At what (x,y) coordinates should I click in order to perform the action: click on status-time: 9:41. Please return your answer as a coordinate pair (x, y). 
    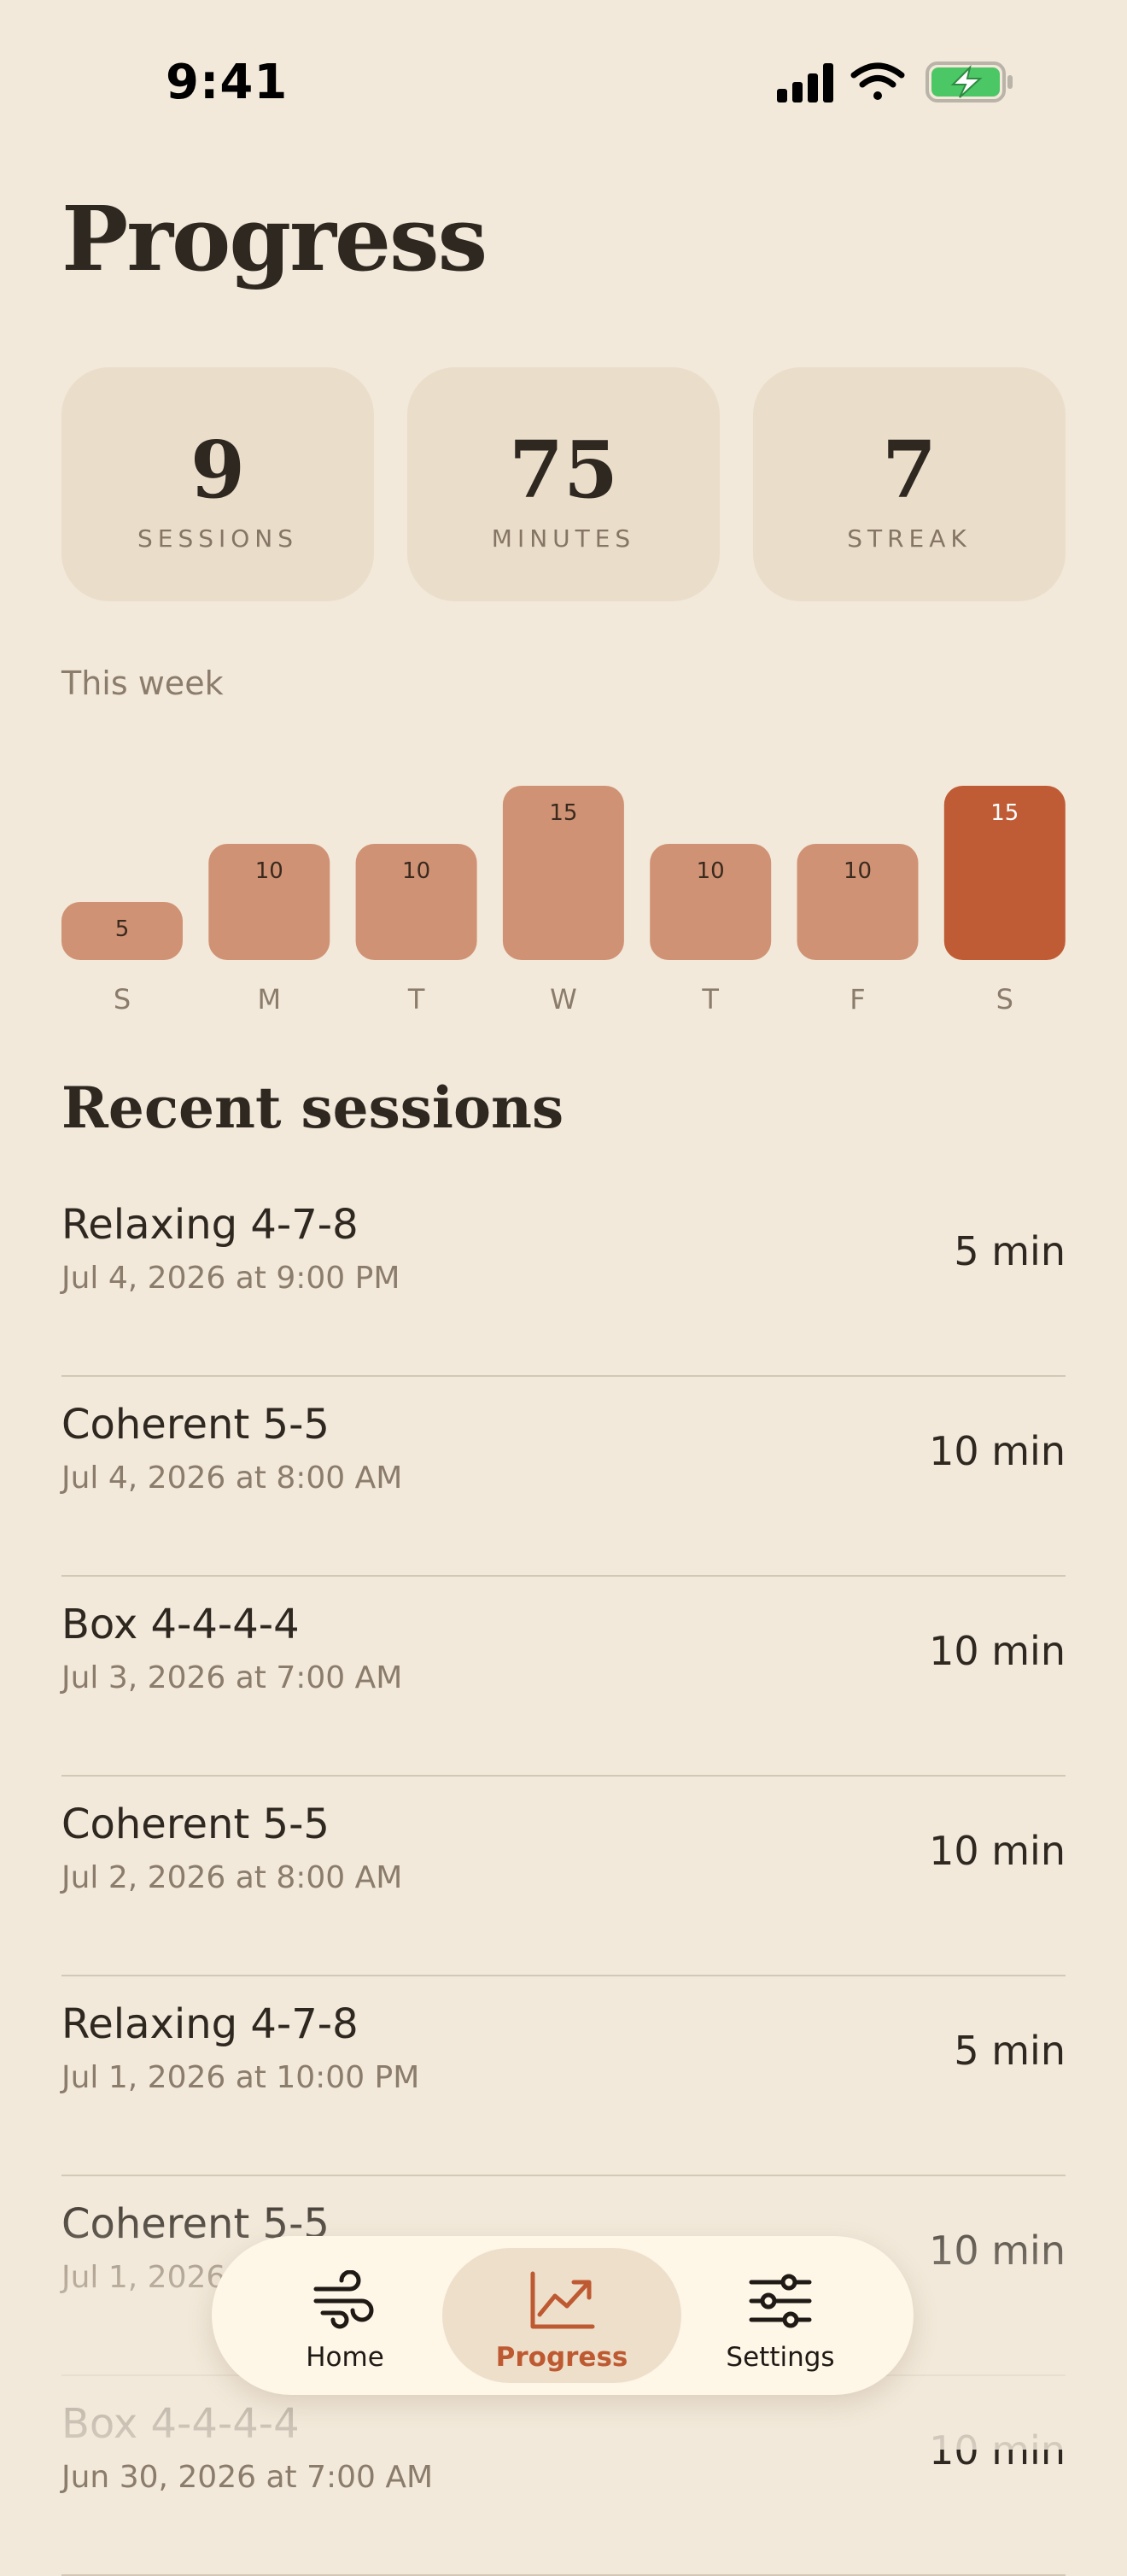
    Looking at the image, I should click on (227, 82).